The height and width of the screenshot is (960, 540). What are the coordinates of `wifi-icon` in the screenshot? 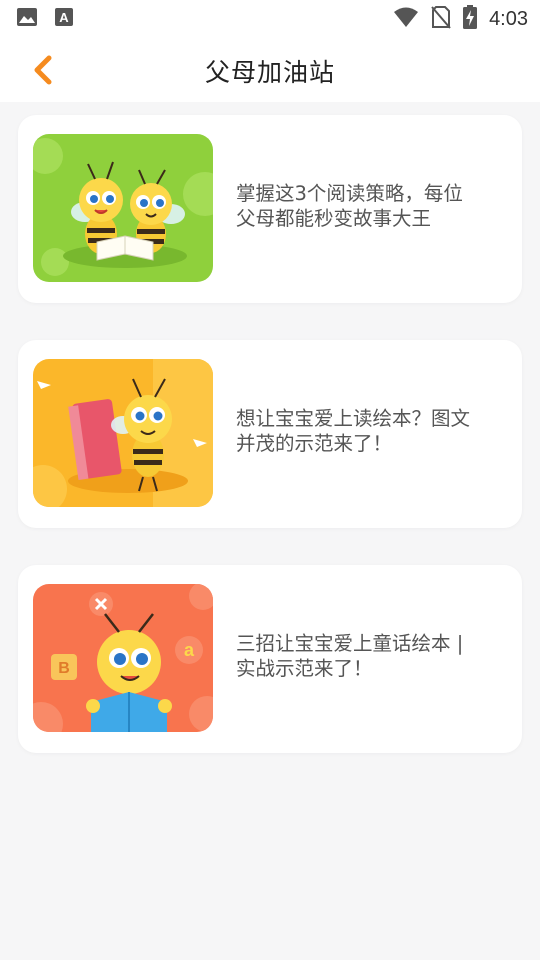 It's located at (406, 19).